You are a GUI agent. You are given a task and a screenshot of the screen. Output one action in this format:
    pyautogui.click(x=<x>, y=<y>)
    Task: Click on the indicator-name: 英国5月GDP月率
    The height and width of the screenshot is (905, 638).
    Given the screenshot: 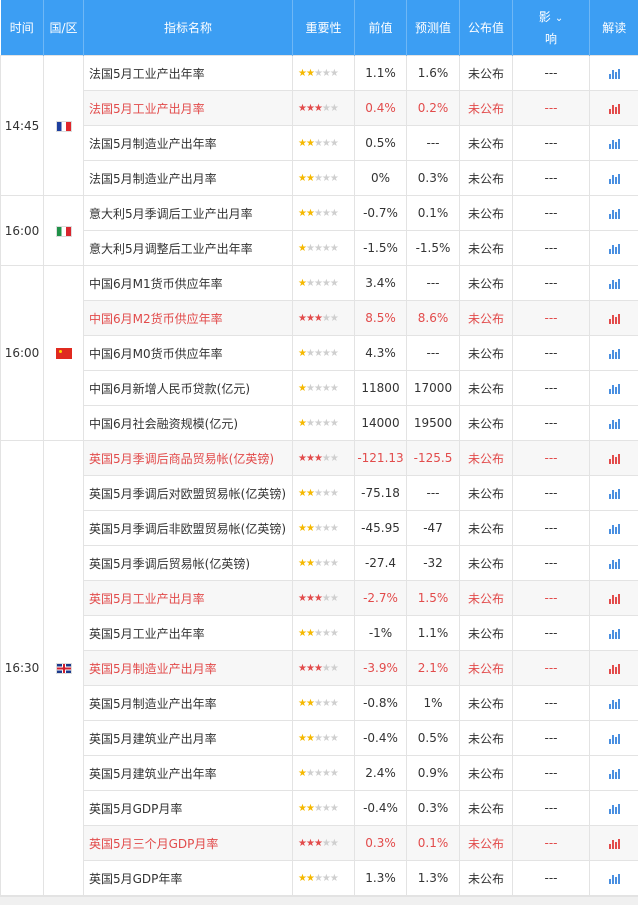 What is the action you would take?
    pyautogui.click(x=188, y=808)
    